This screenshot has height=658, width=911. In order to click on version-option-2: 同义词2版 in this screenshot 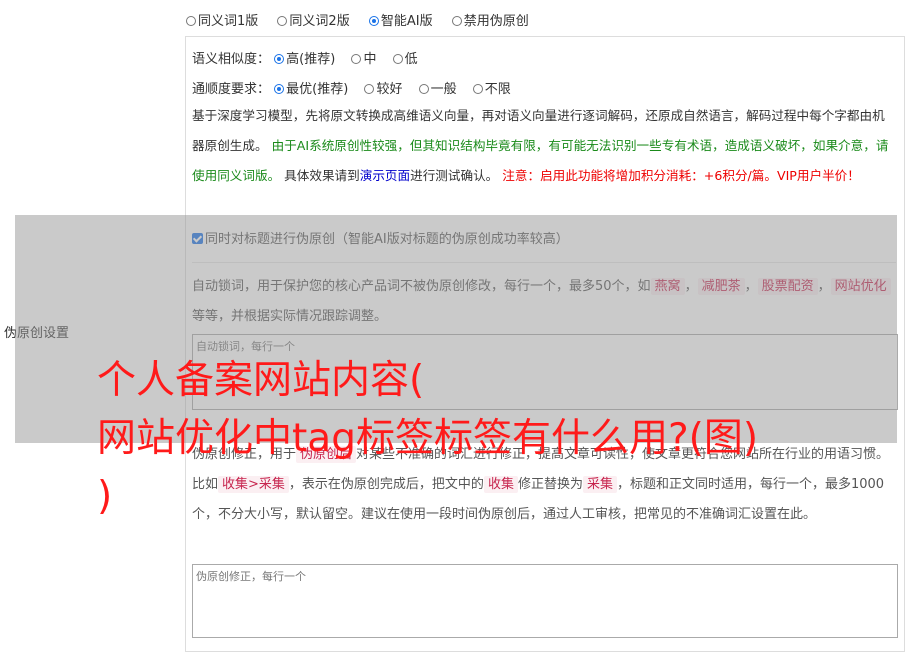, I will do `click(313, 21)`.